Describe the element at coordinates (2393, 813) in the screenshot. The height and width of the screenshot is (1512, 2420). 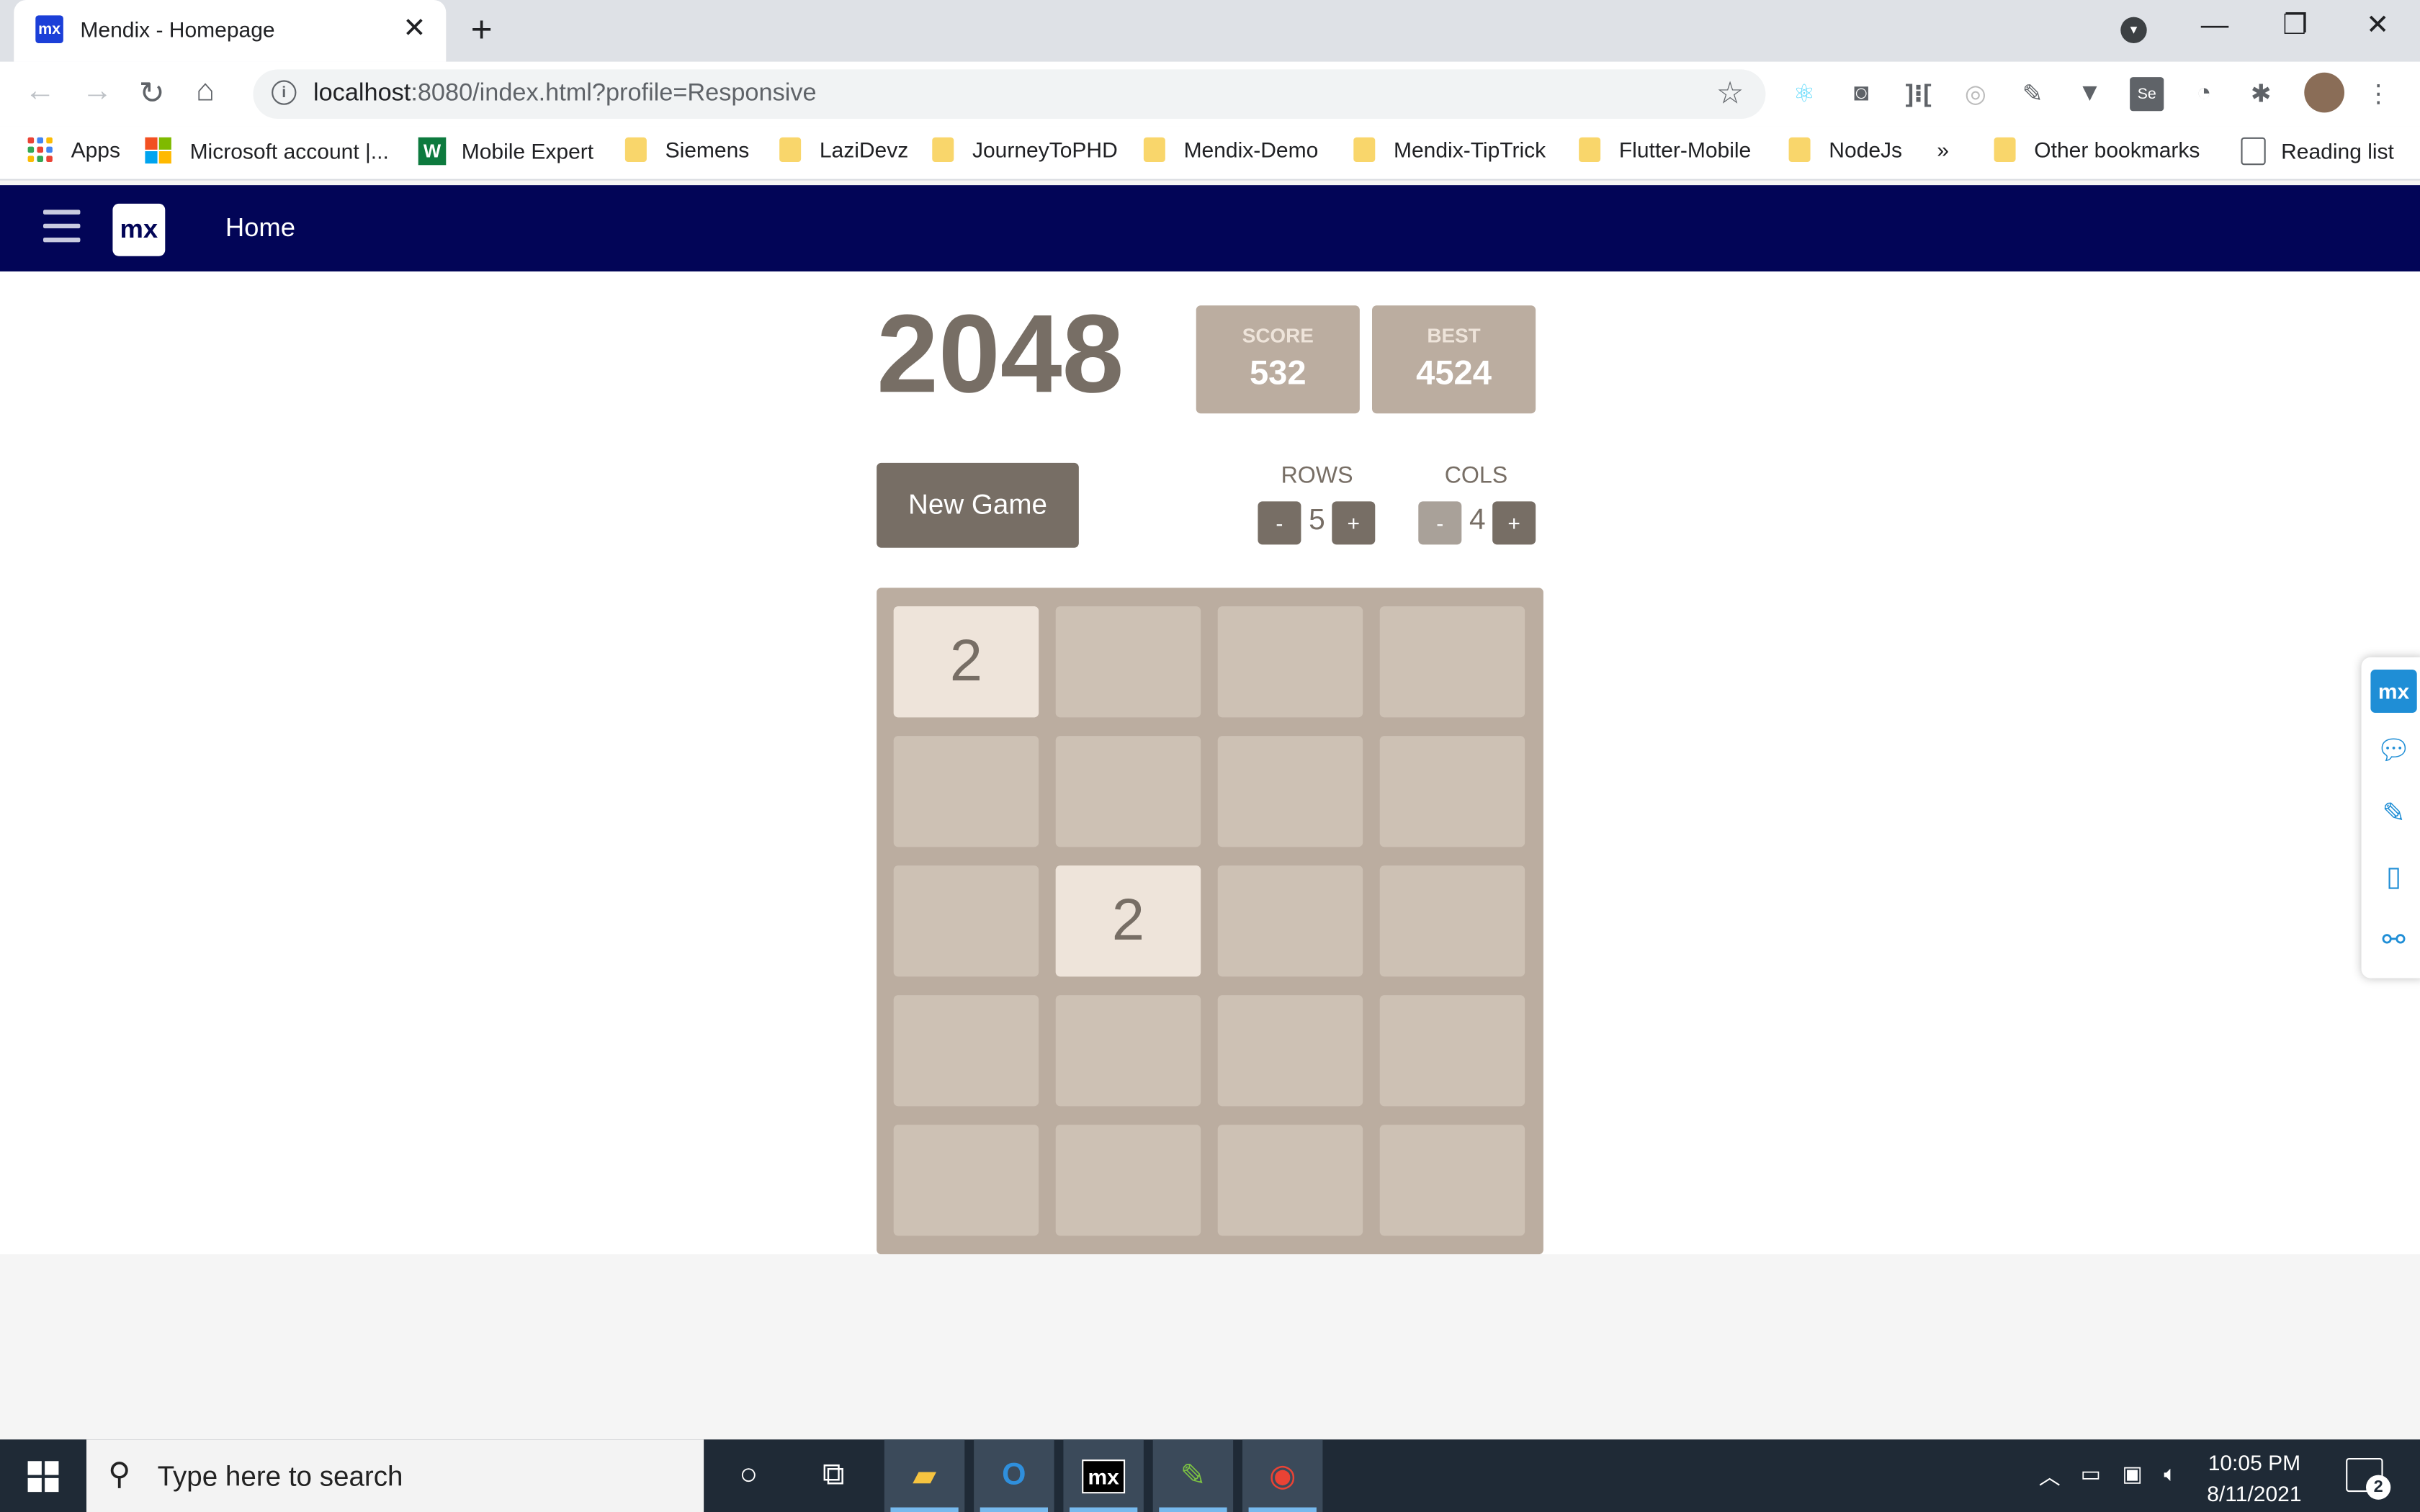
I see `pencil-icon: ✎` at that location.